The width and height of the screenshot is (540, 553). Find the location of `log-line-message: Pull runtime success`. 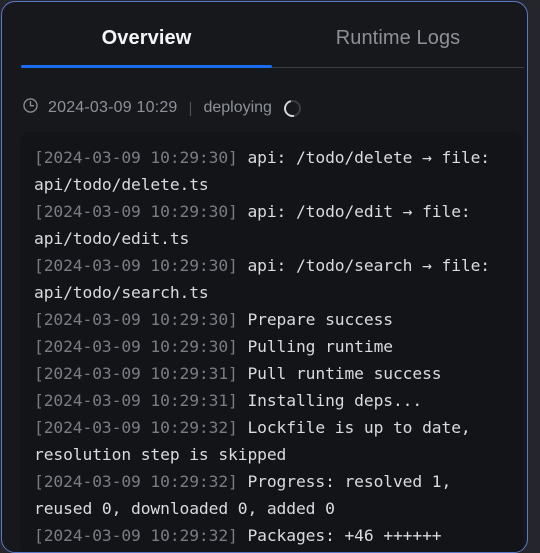

log-line-message: Pull runtime success is located at coordinates (339, 373).